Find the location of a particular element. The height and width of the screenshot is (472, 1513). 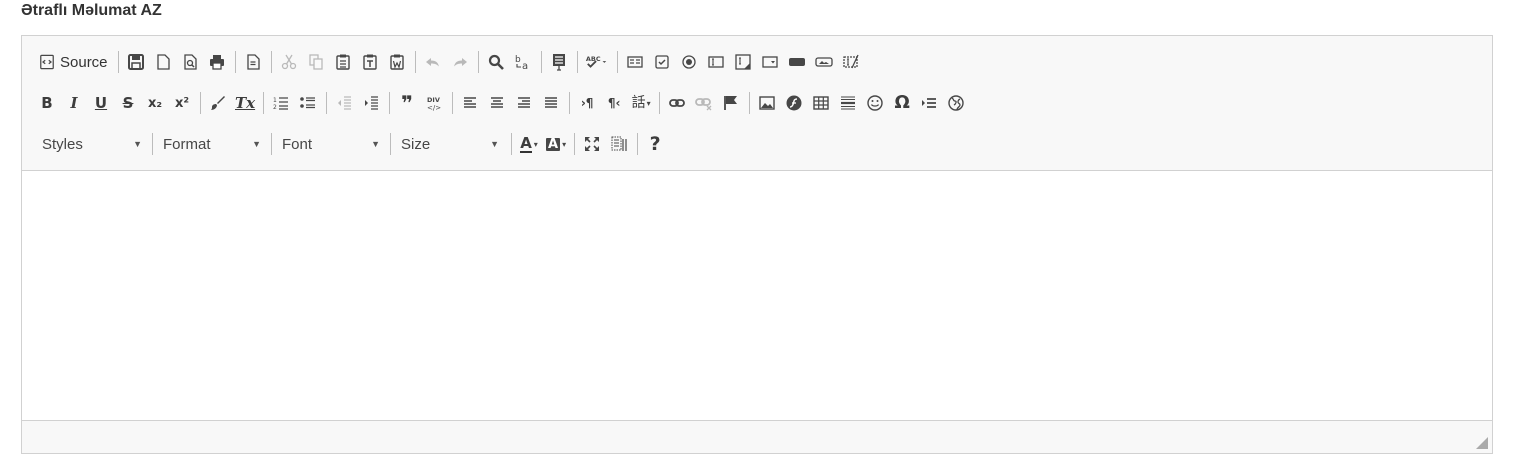

maximize-button is located at coordinates (592, 144).